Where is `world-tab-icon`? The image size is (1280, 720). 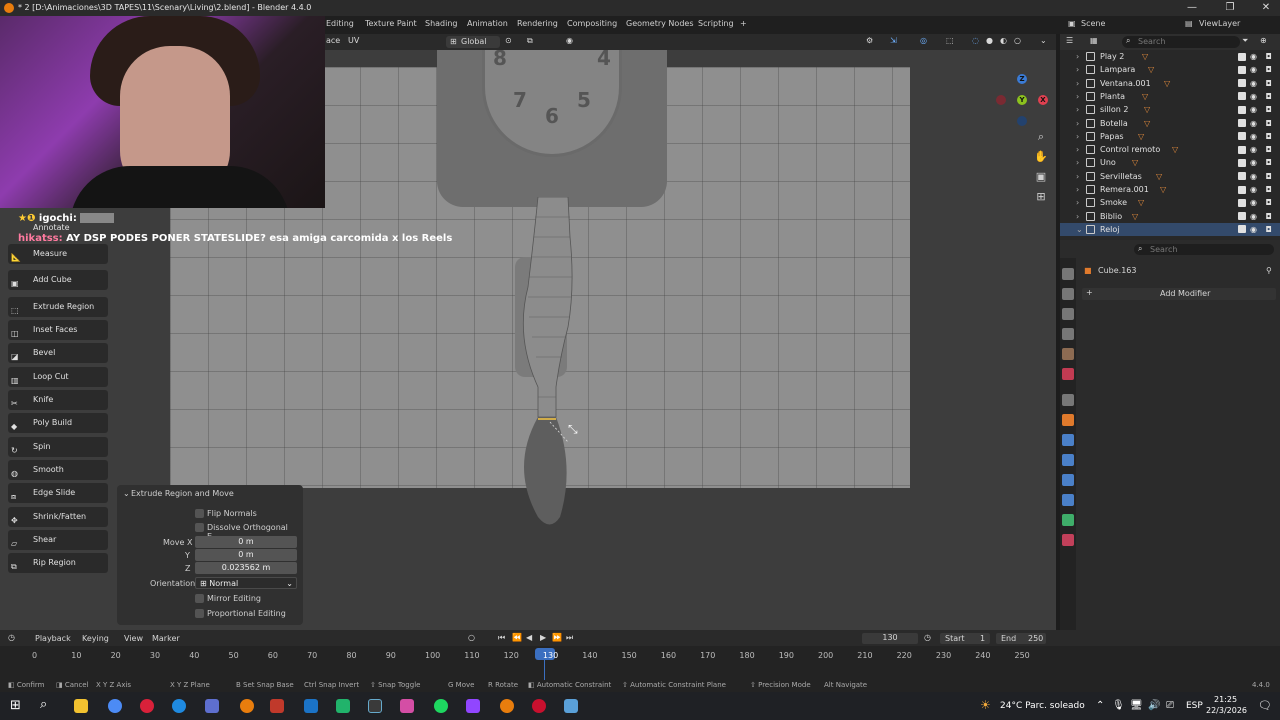
world-tab-icon is located at coordinates (1068, 374).